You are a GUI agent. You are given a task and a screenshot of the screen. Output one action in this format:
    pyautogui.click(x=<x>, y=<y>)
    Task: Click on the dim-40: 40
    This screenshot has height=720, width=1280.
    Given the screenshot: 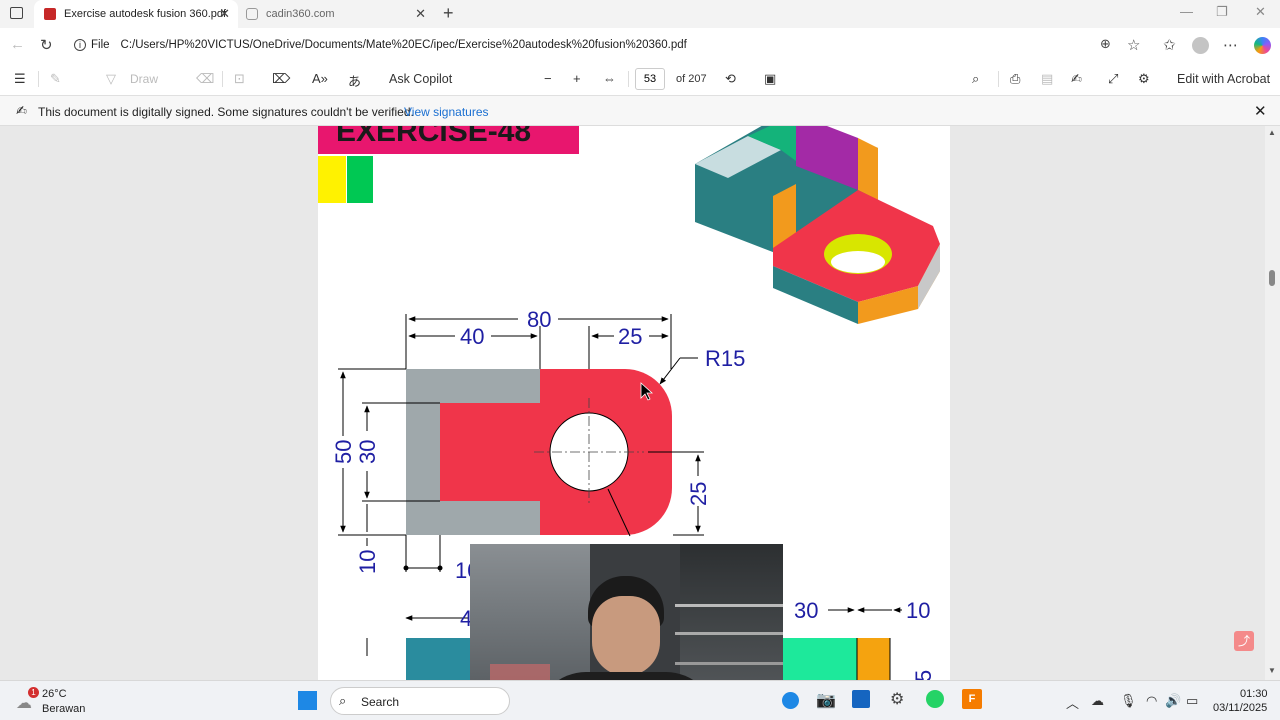 What is the action you would take?
    pyautogui.click(x=472, y=336)
    